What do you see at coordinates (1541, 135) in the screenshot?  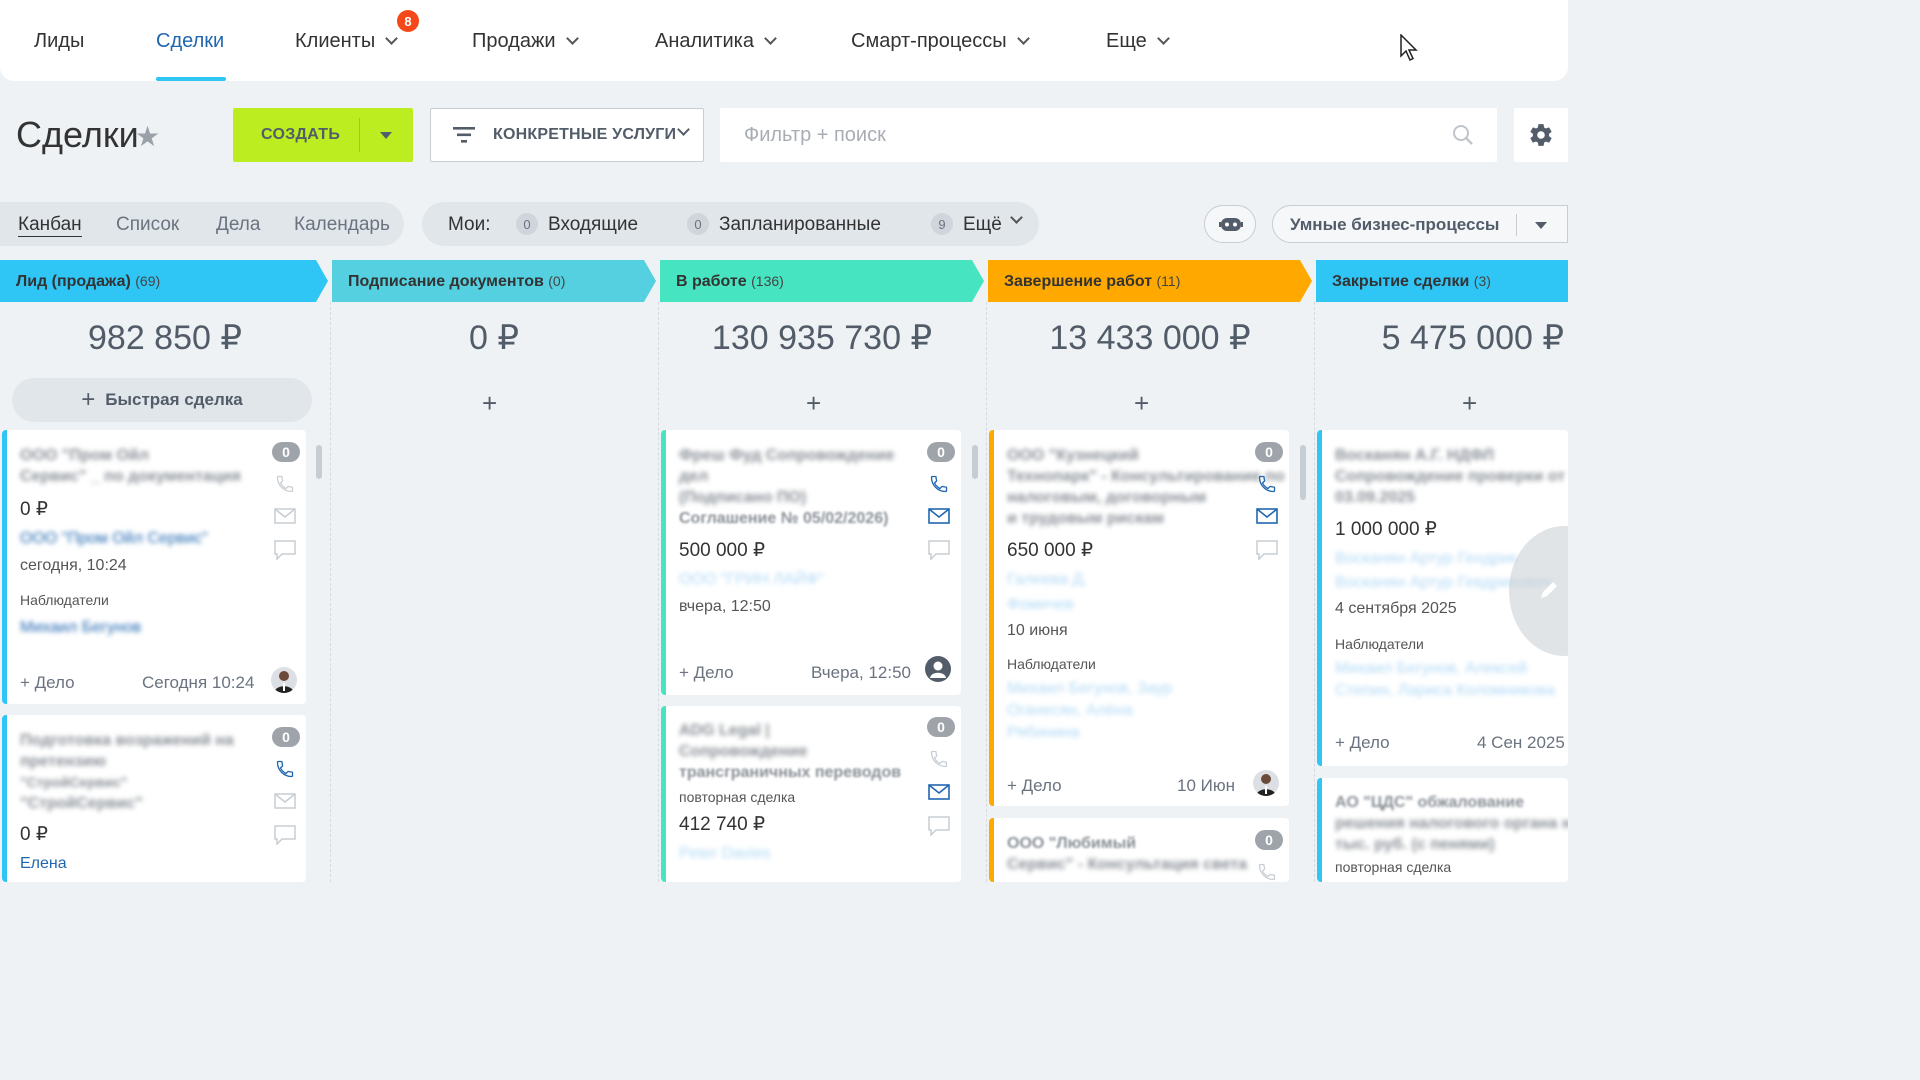 I see `settings-button` at bounding box center [1541, 135].